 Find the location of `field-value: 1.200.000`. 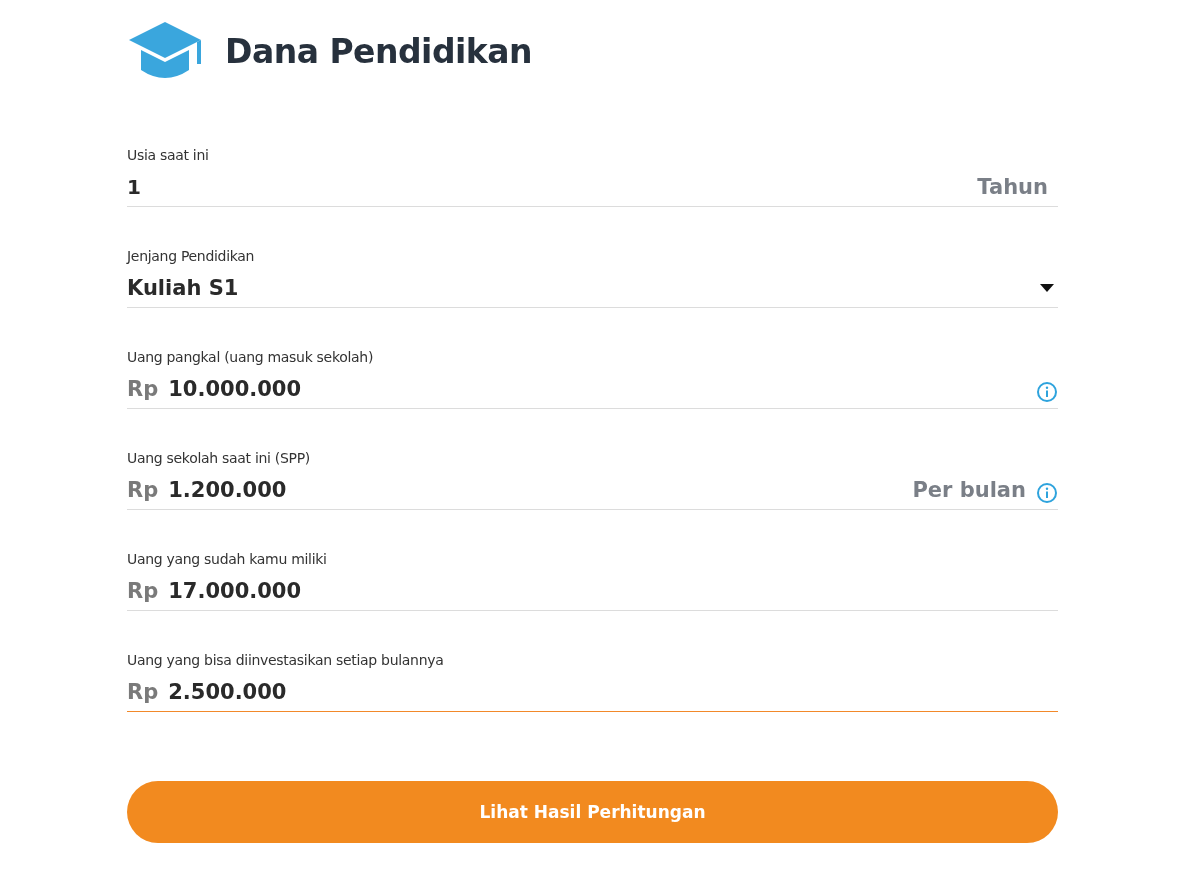

field-value: 1.200.000 is located at coordinates (227, 489).